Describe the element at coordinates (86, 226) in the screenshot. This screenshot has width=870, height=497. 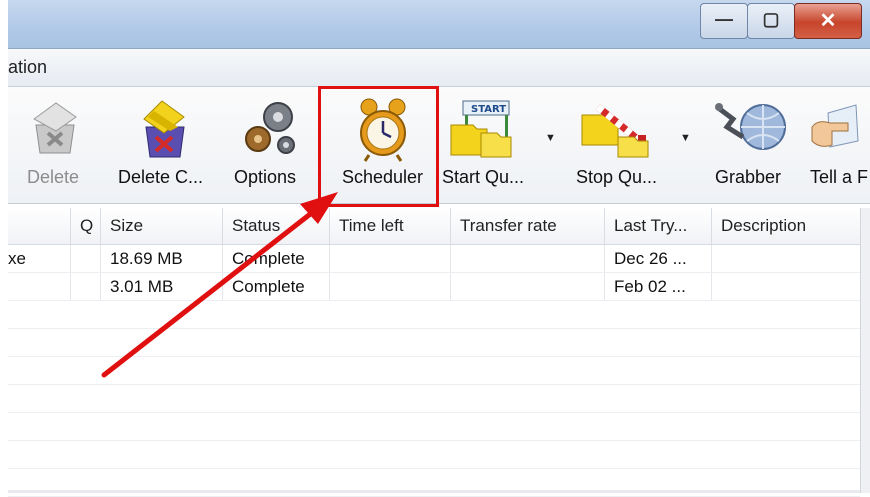
I see `column-header-queue: Q` at that location.